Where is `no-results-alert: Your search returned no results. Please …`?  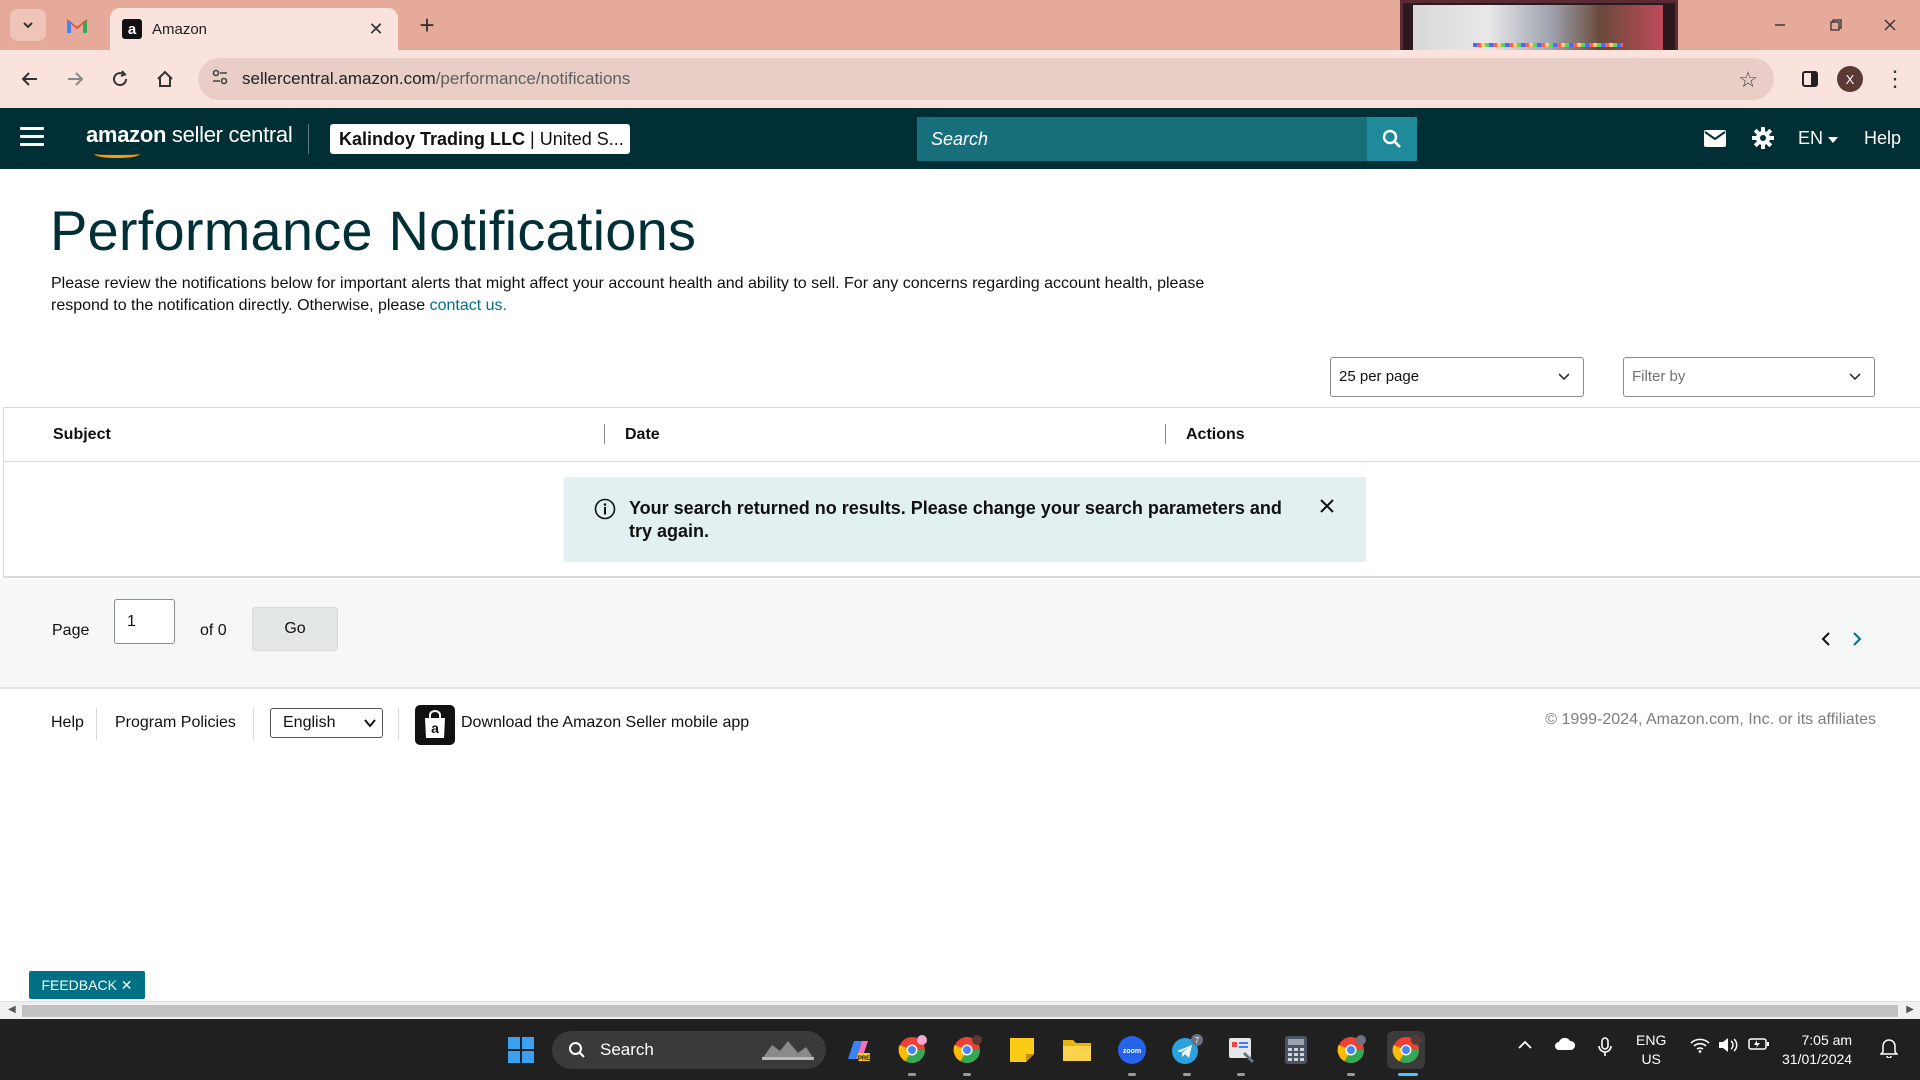
no-results-alert: Your search returned no results. Please … is located at coordinates (965, 519).